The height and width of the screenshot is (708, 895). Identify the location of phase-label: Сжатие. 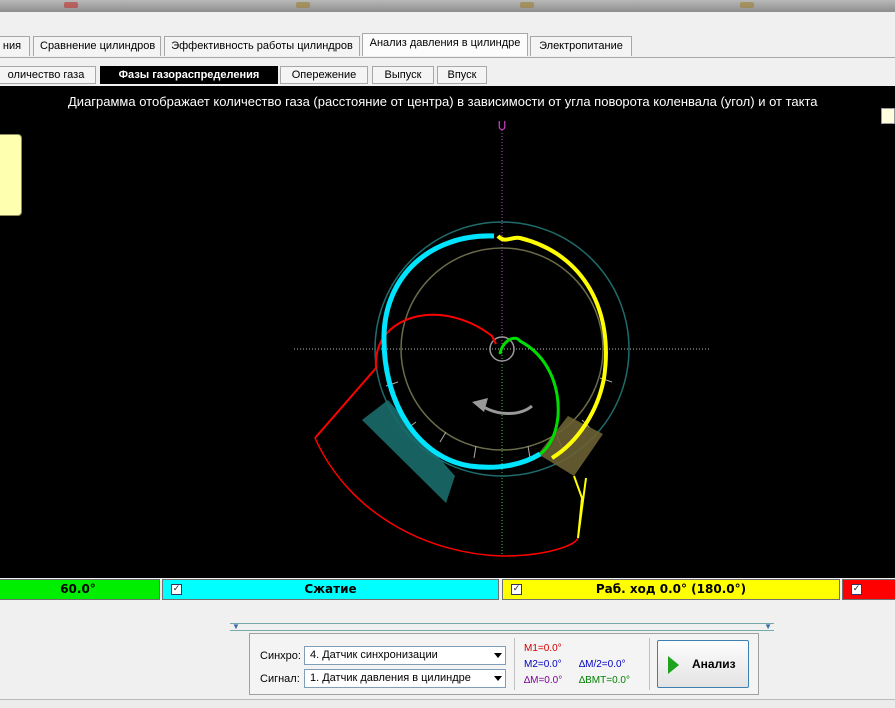
(330, 589).